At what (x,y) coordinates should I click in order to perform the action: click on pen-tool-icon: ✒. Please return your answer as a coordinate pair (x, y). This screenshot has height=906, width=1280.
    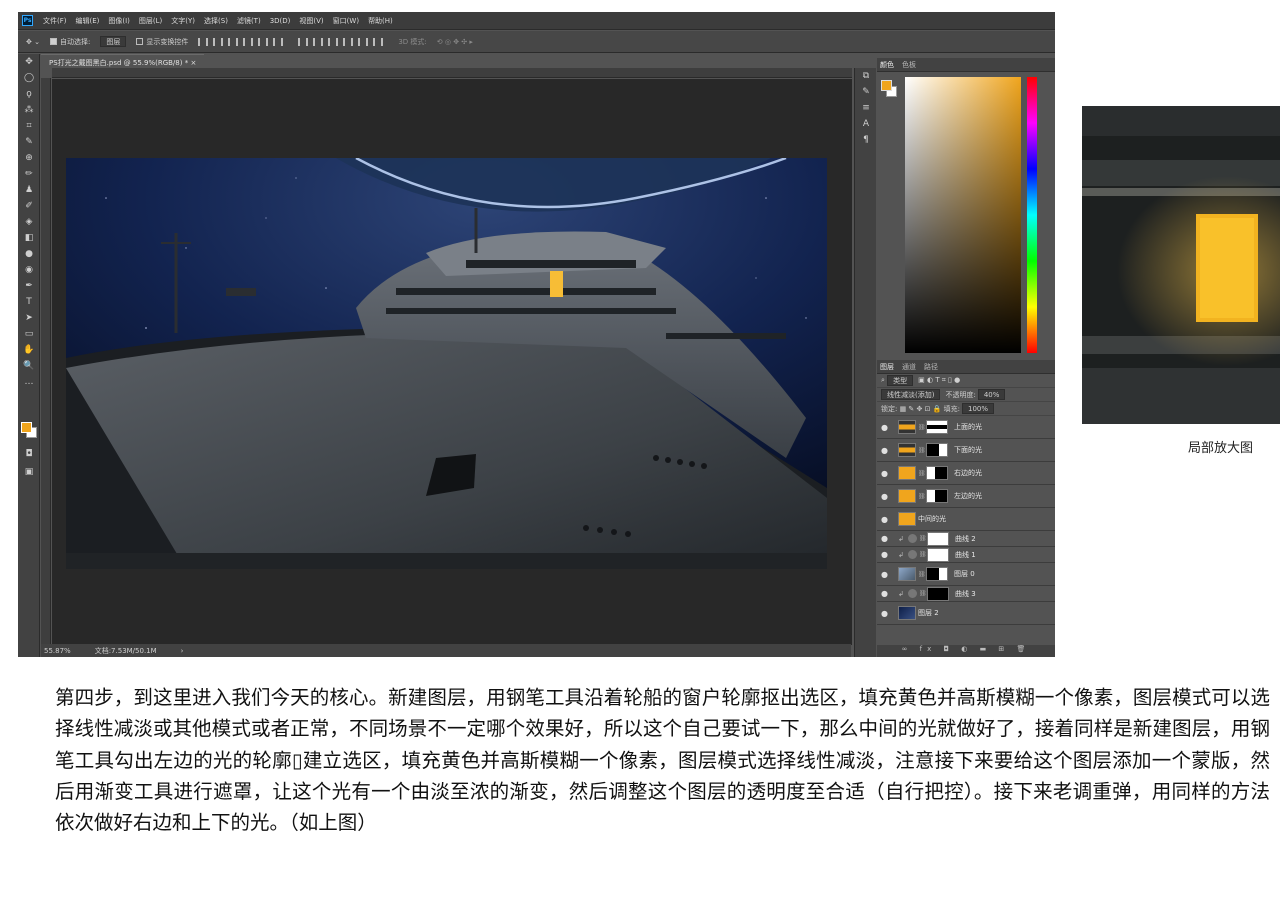
    Looking at the image, I should click on (29, 286).